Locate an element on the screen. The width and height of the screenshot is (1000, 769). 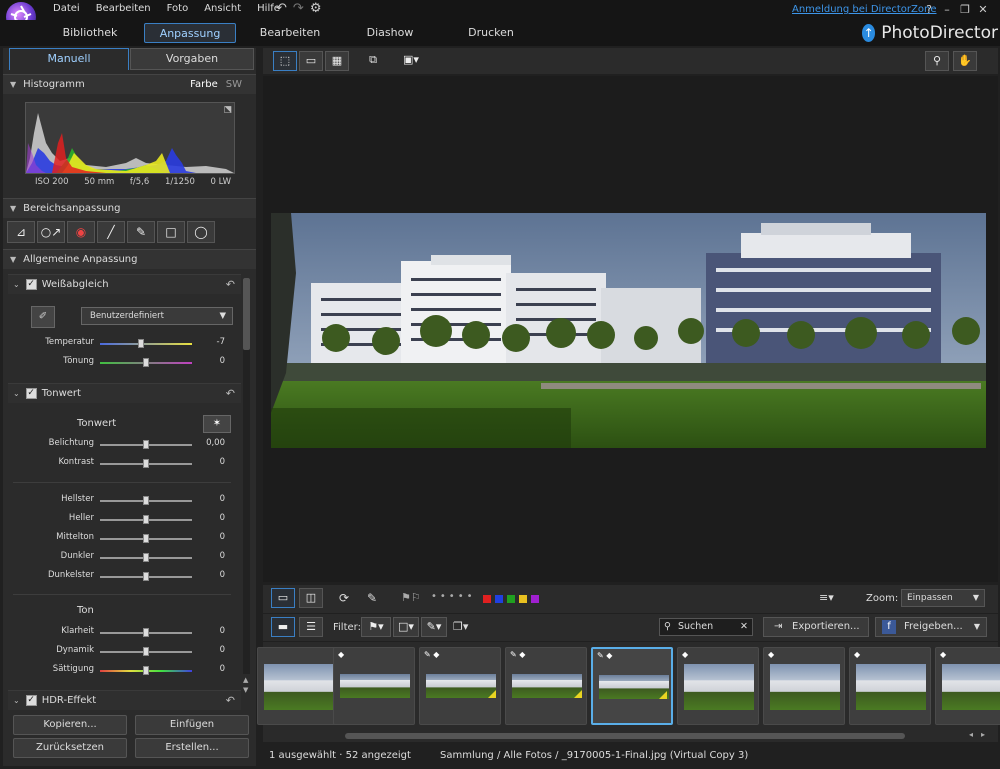
zoom-tool-icon: ⚲ is located at coordinates (937, 61).